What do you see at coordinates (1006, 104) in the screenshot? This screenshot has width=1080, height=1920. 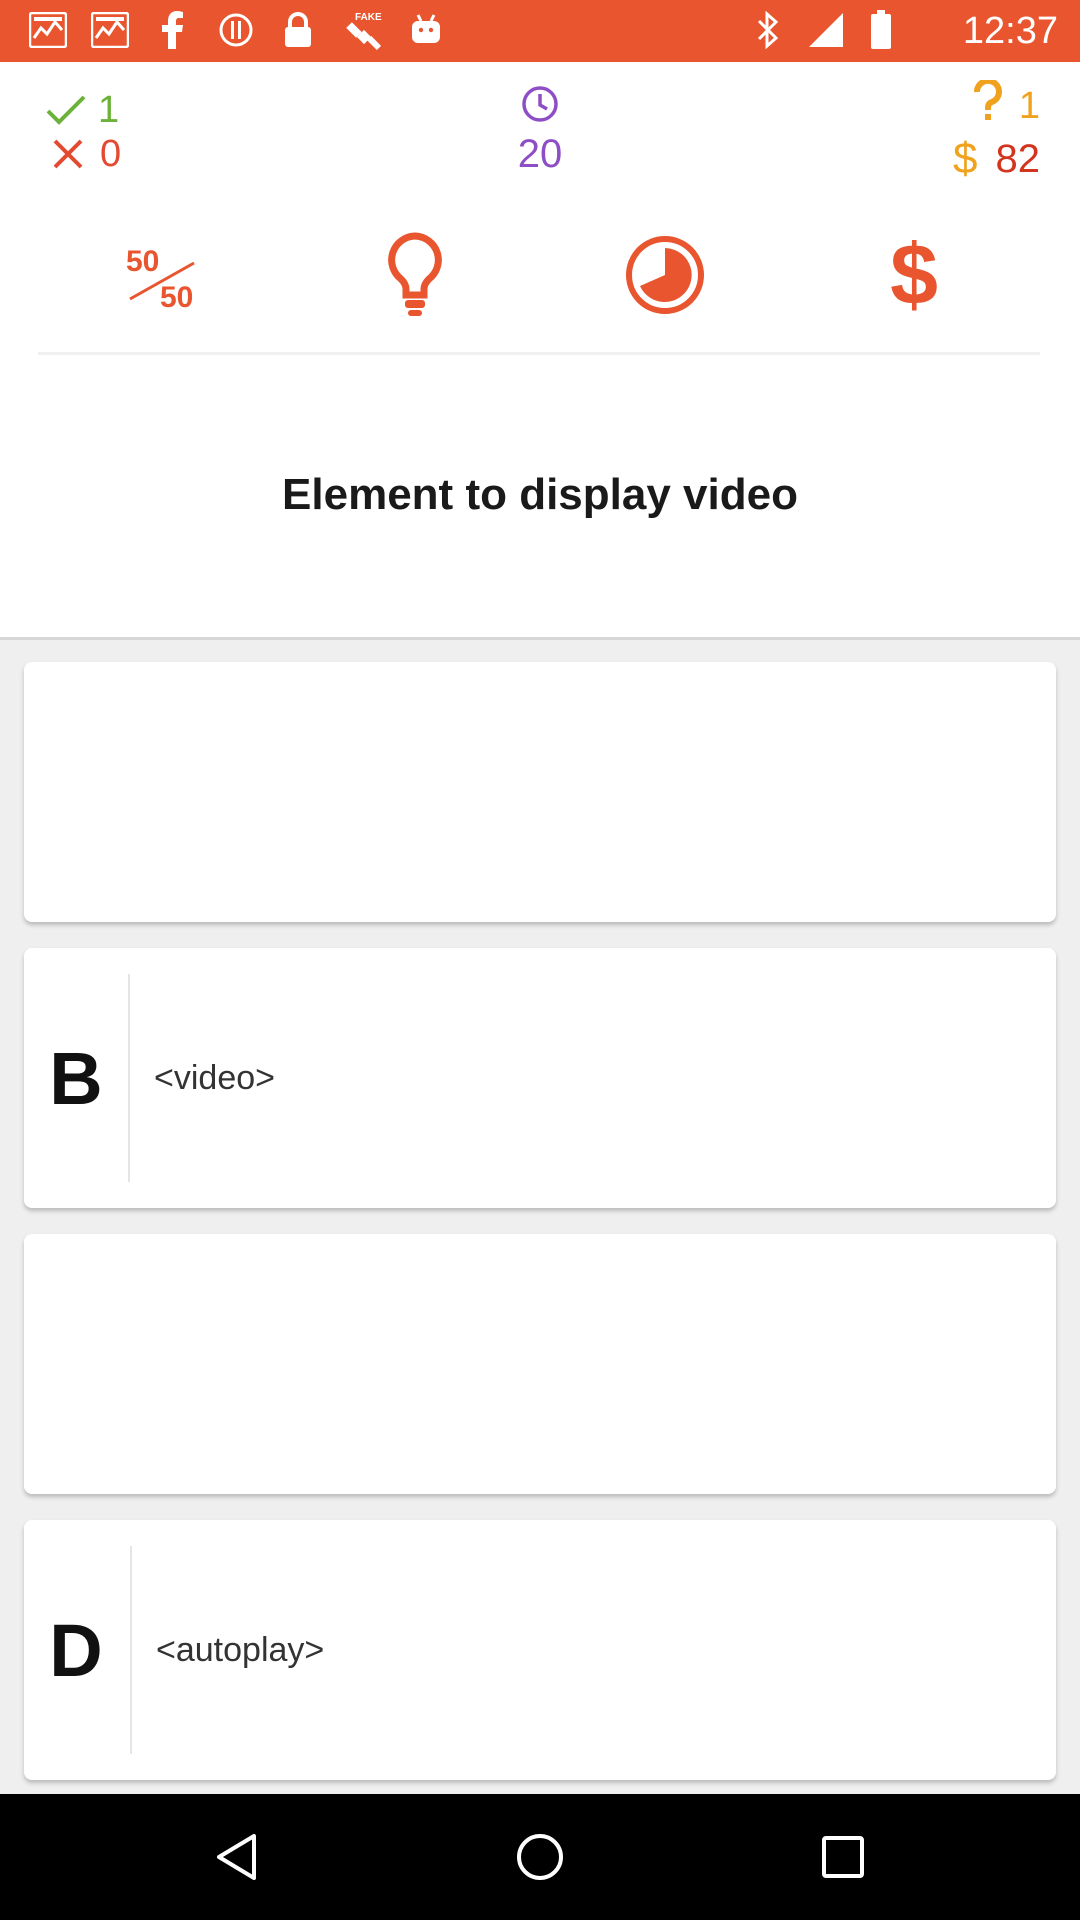 I see `question-count: 1` at bounding box center [1006, 104].